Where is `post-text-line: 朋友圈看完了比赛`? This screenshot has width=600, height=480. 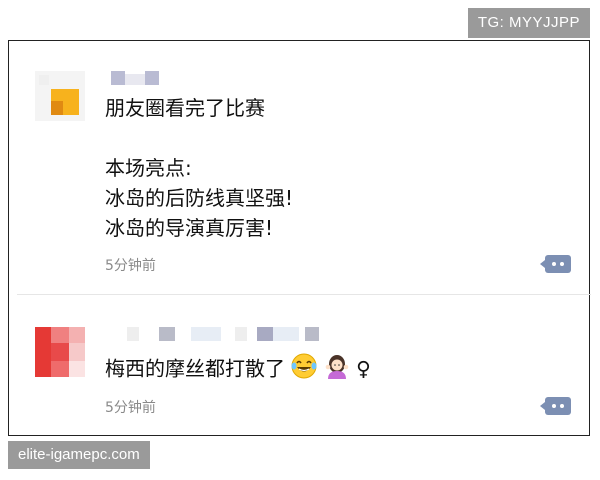
post-text-line: 朋友圈看完了比赛 is located at coordinates (185, 108).